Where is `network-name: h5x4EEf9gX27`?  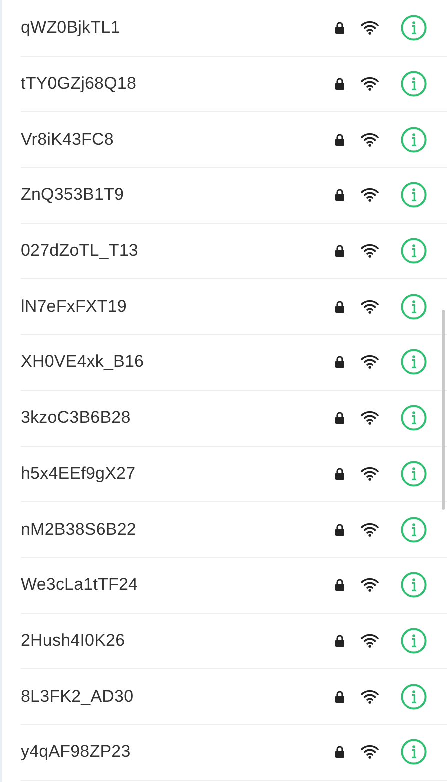
network-name: h5x4EEf9gX27 is located at coordinates (178, 474).